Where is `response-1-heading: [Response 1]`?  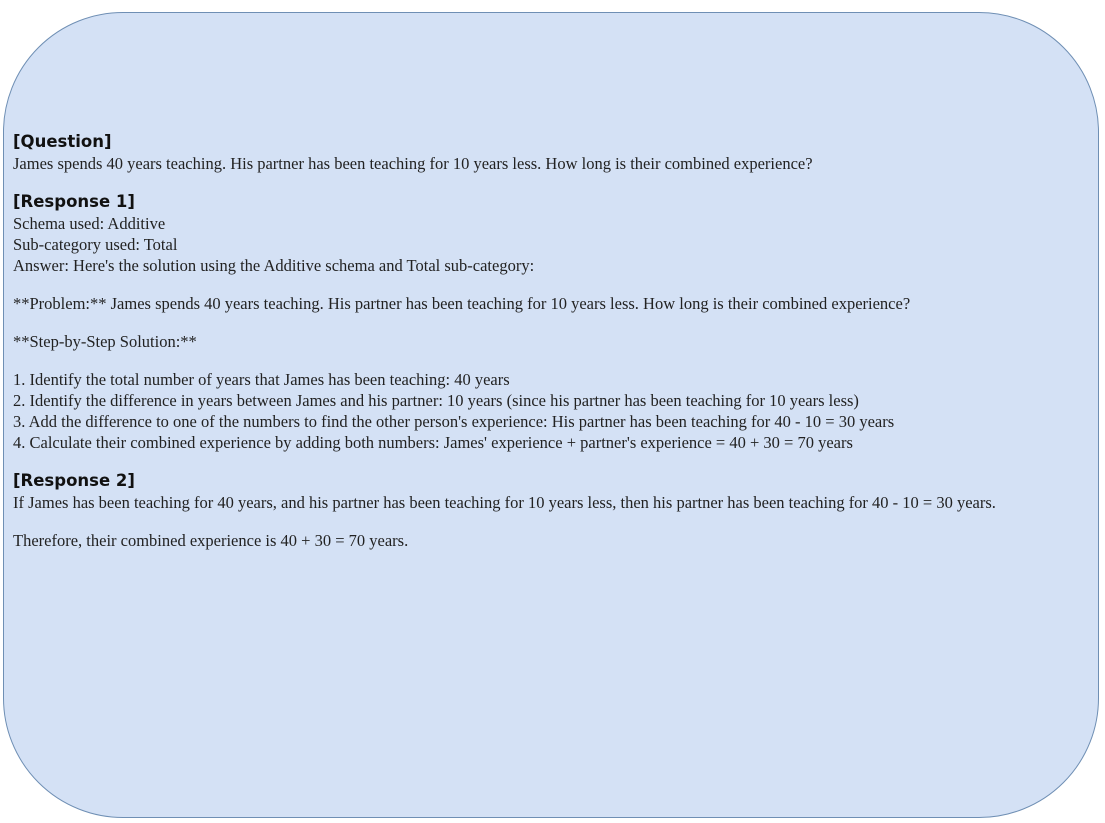 response-1-heading: [Response 1] is located at coordinates (74, 201).